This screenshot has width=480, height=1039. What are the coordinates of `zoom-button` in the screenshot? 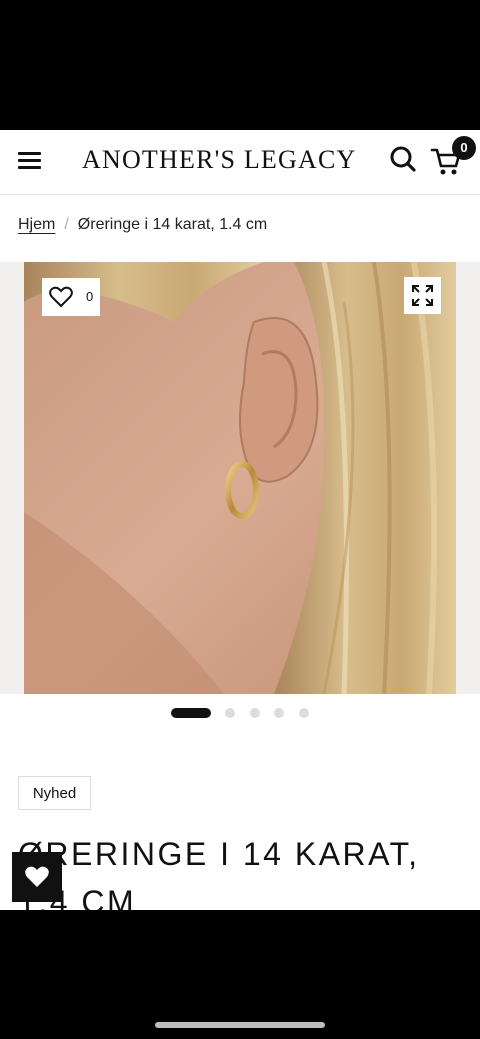 It's located at (422, 295).